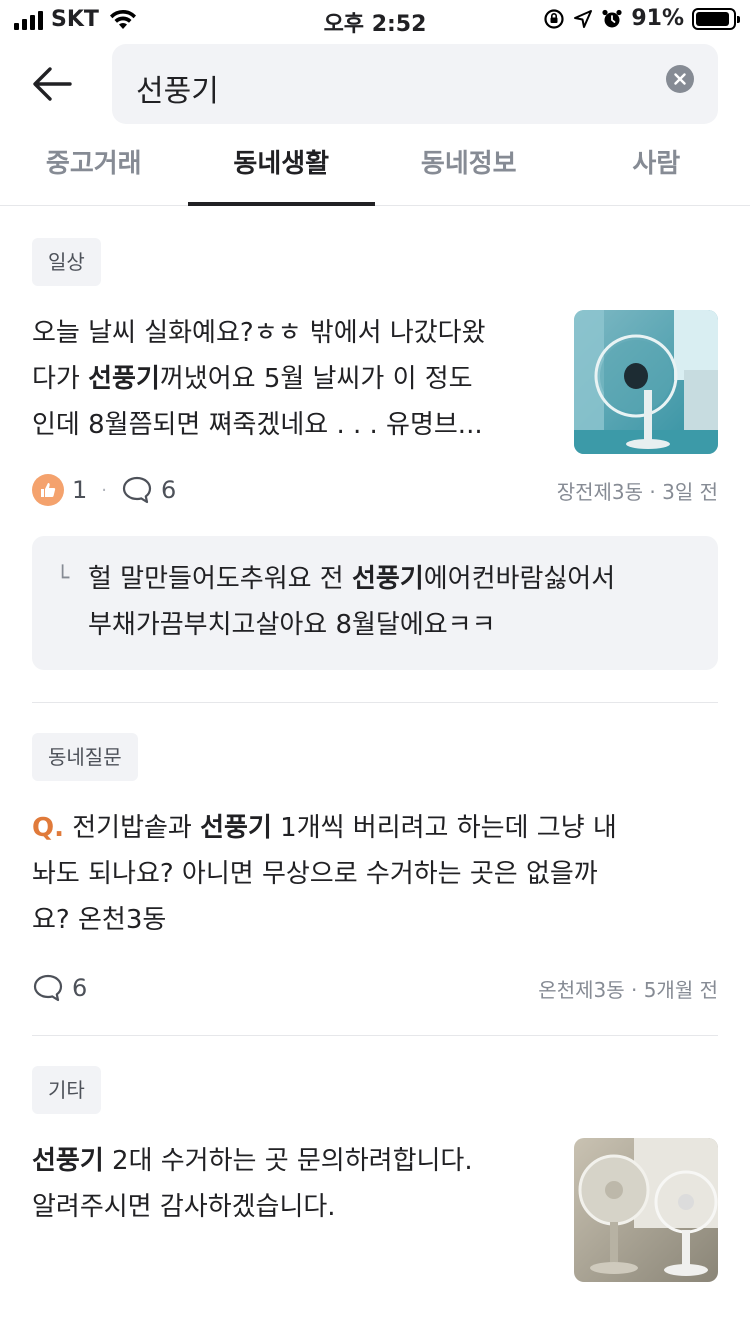 The width and height of the screenshot is (750, 1334). What do you see at coordinates (184, 1207) in the screenshot?
I see `post-text-line: 알려주시면 감사하겠습니다.` at bounding box center [184, 1207].